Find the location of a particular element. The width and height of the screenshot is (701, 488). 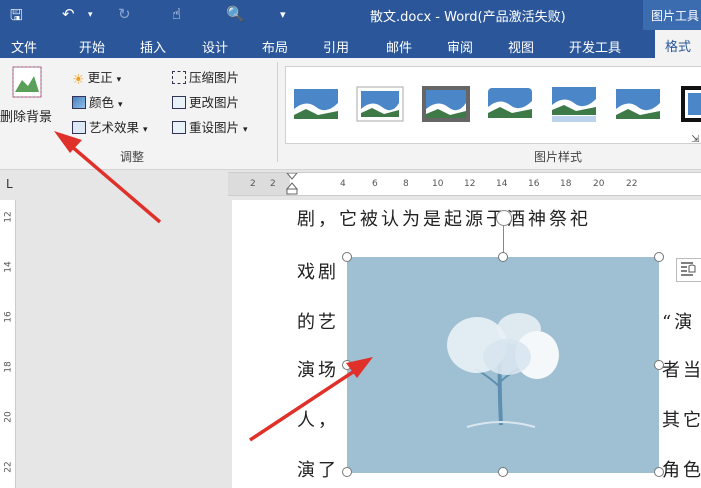

tab-layout: 布局 is located at coordinates (275, 46).